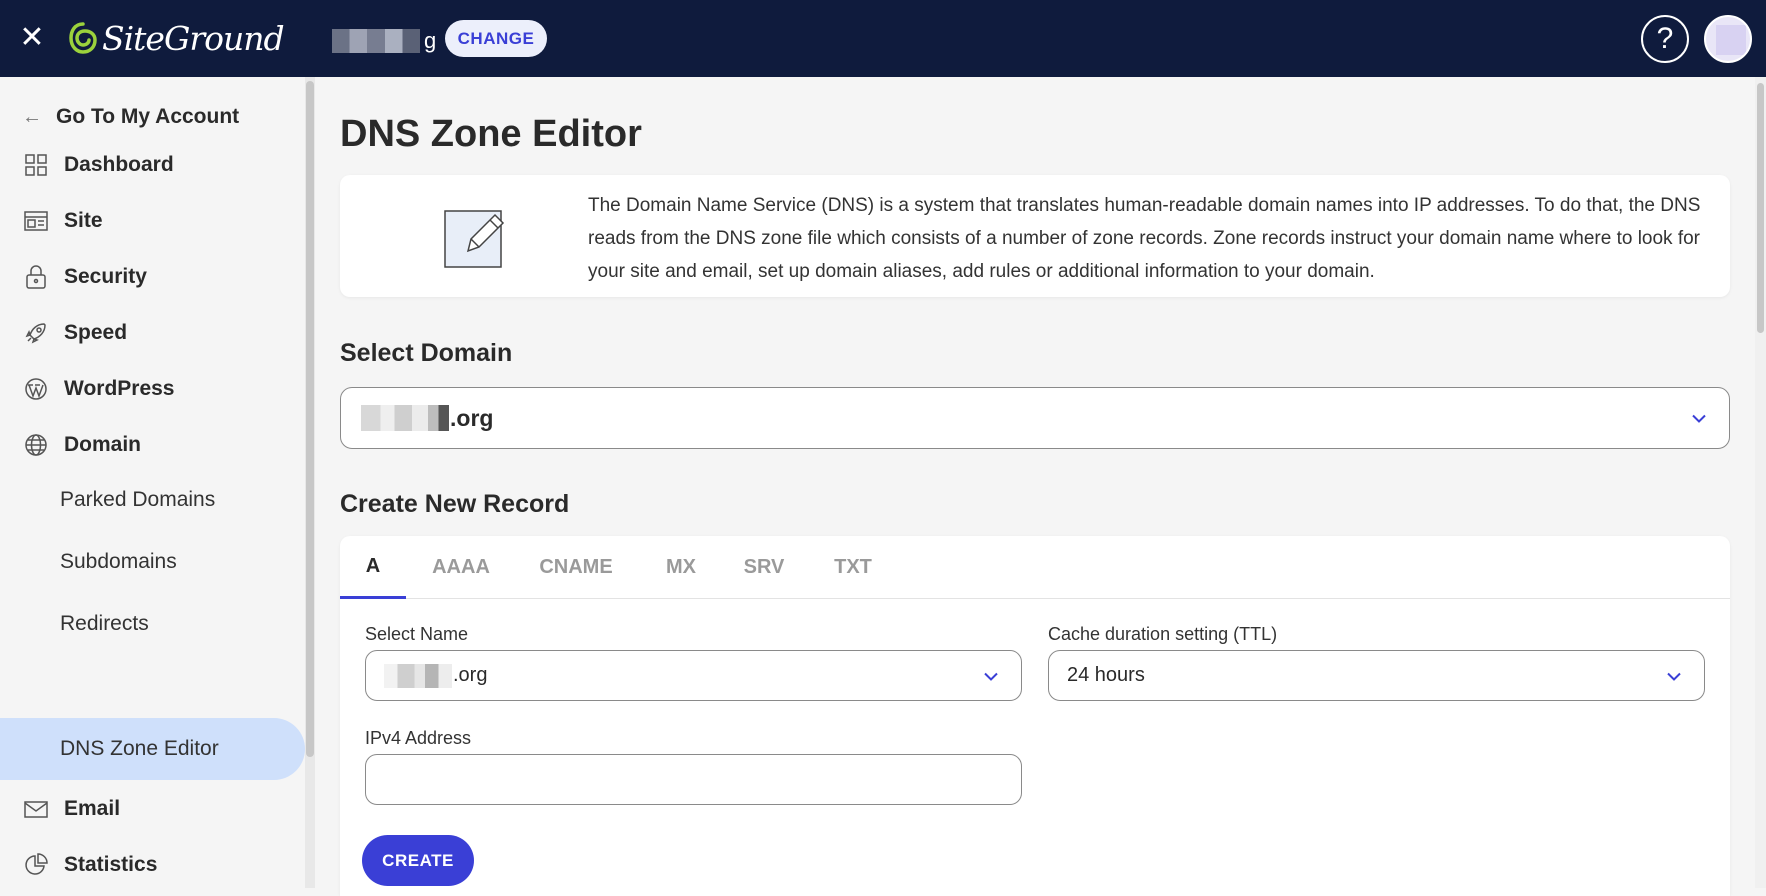 This screenshot has height=896, width=1766. Describe the element at coordinates (693, 779) in the screenshot. I see `ipv4-input` at that location.